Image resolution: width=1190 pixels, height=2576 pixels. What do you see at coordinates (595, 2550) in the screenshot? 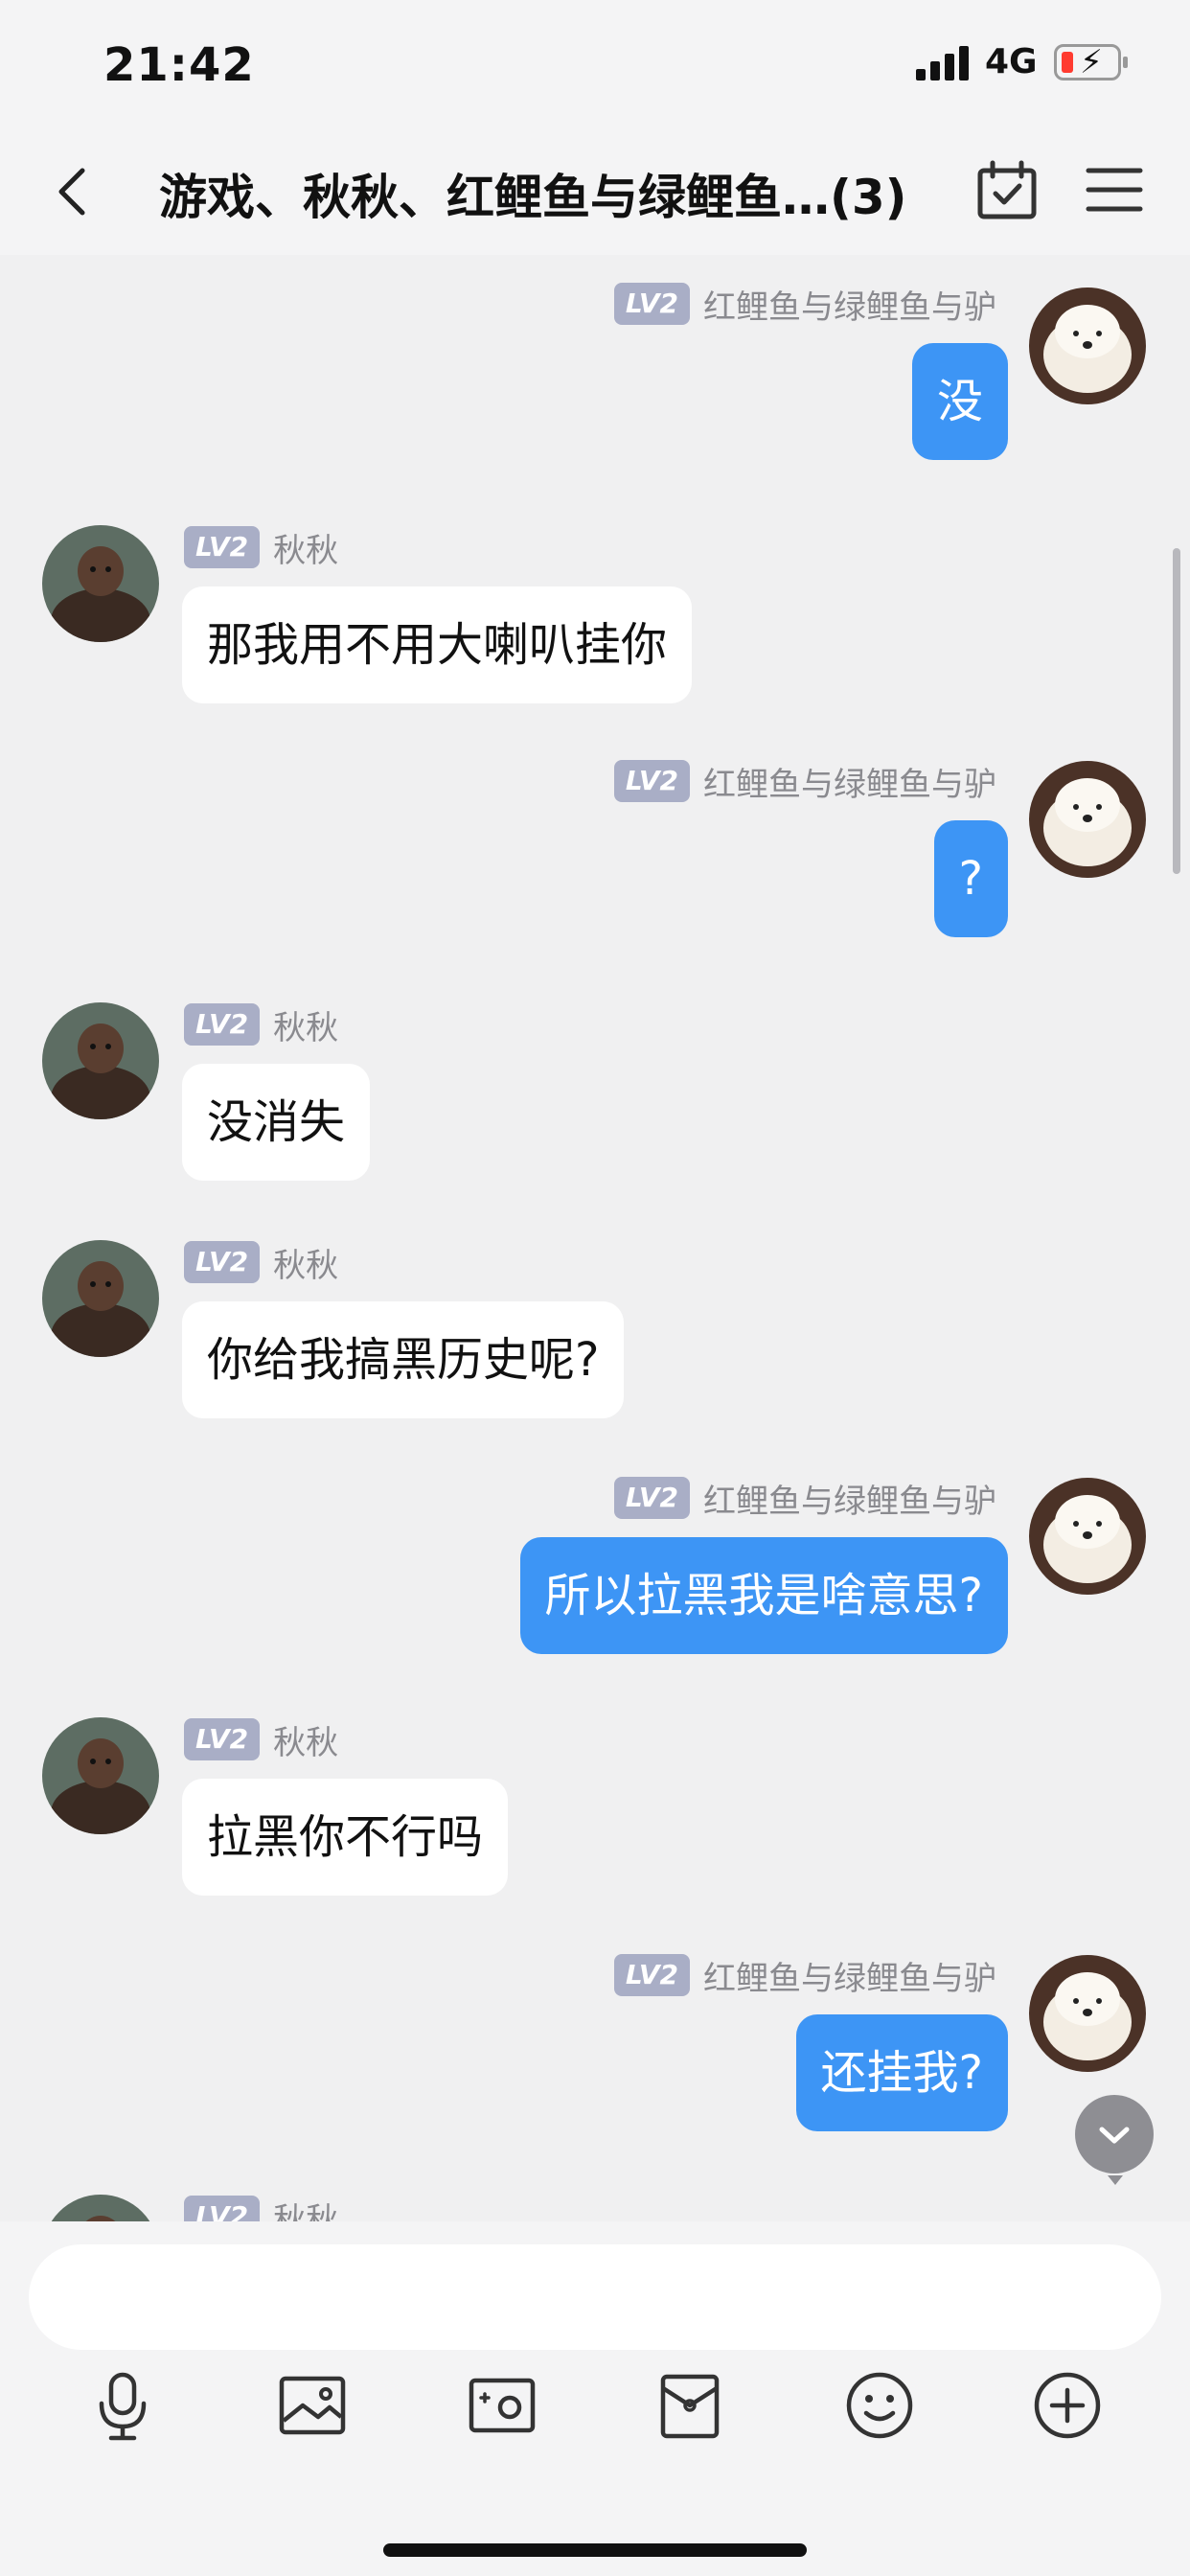
I see `home-indicator` at bounding box center [595, 2550].